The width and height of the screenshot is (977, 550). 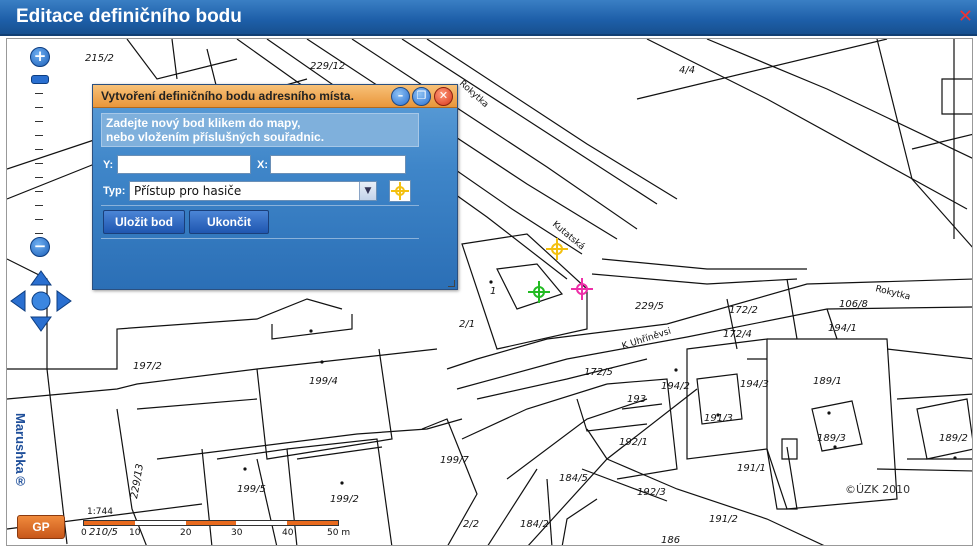 I want to click on brand-name: Marushka®, so click(x=20, y=451).